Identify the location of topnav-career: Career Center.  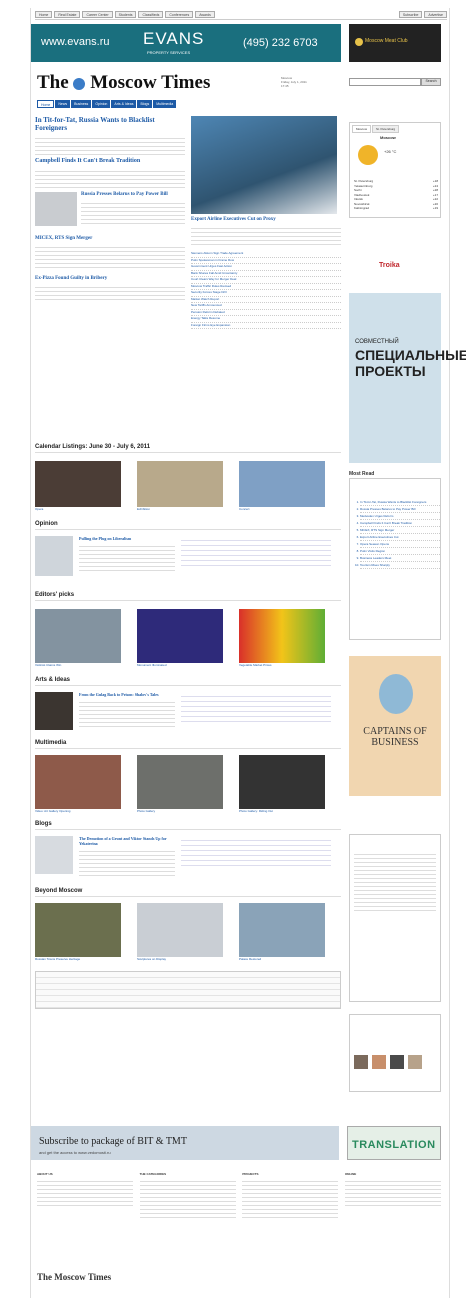
(97, 14).